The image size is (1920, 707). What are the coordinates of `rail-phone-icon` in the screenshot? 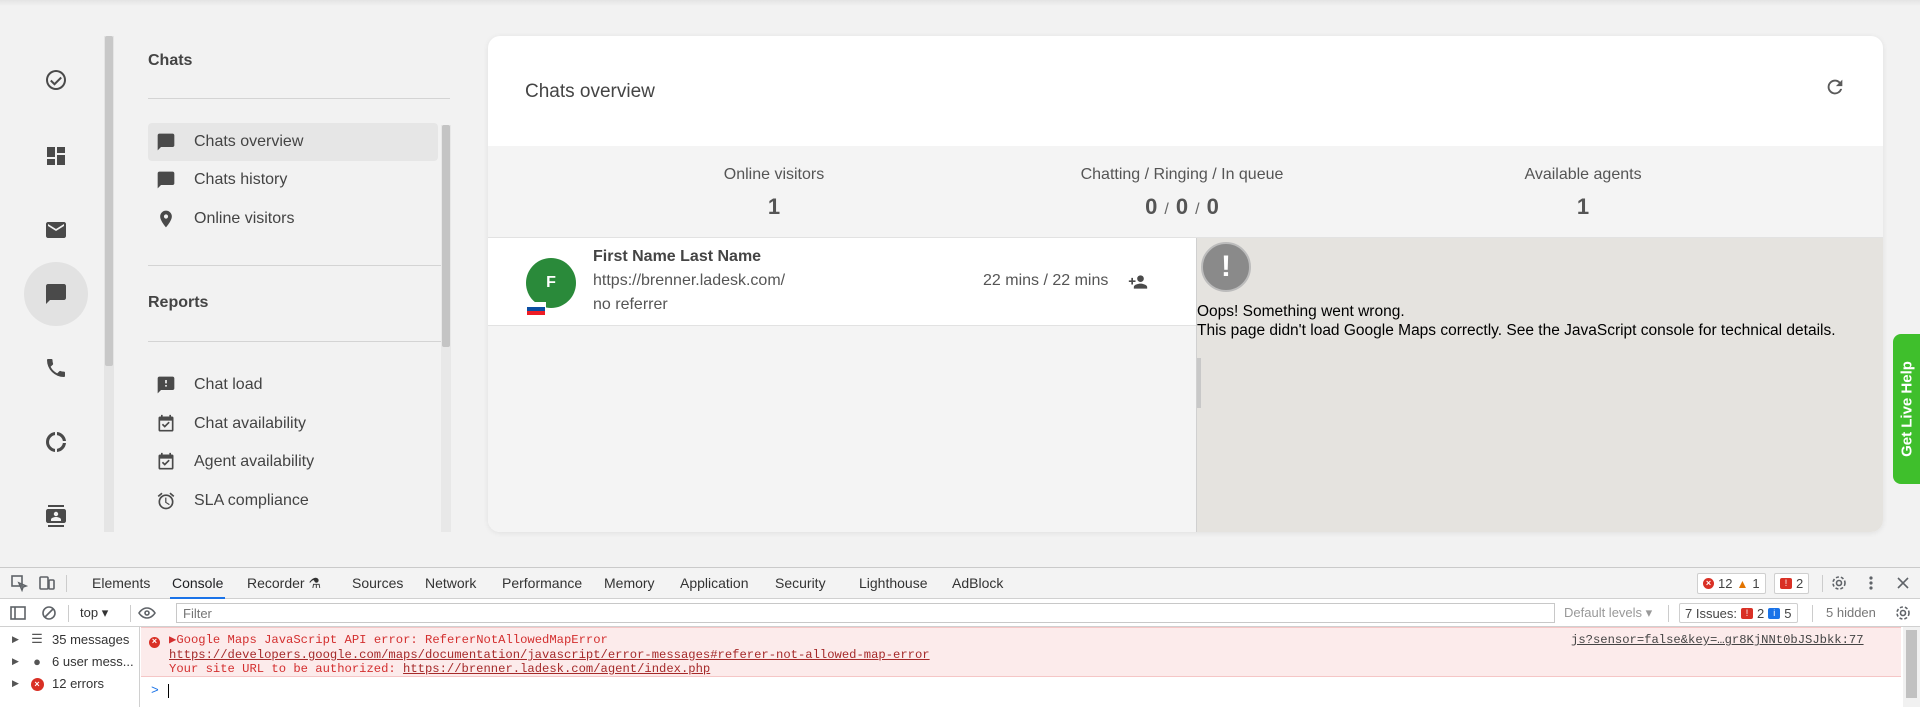 It's located at (56, 368).